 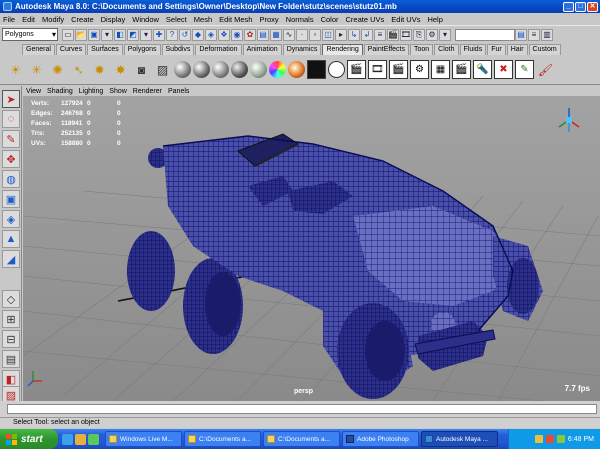 I want to click on menu-modify: Modify, so click(x=53, y=19).